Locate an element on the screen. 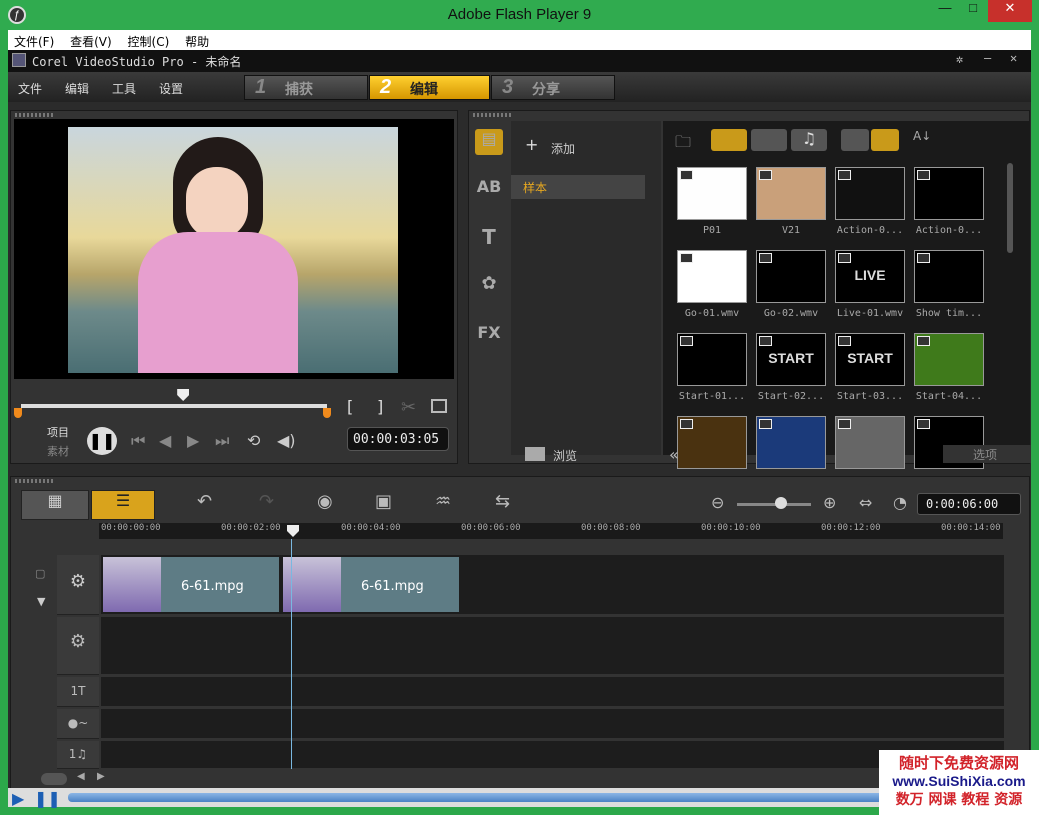 This screenshot has width=1039, height=815. pause-icon: ❚❚ is located at coordinates (47, 798).